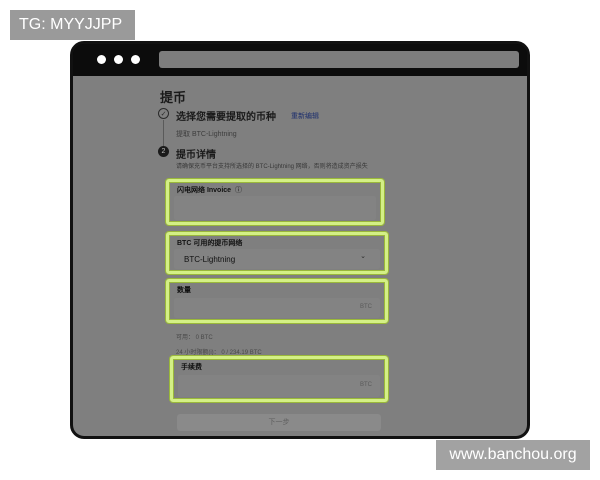 The height and width of the screenshot is (480, 600). What do you see at coordinates (226, 117) in the screenshot?
I see `step1-title: 选择您需要提取的币种` at bounding box center [226, 117].